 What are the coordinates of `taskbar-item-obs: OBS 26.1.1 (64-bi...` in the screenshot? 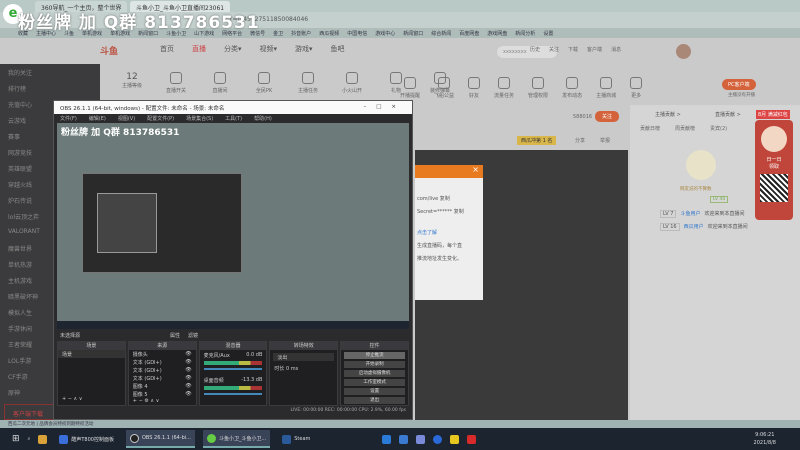 It's located at (160, 439).